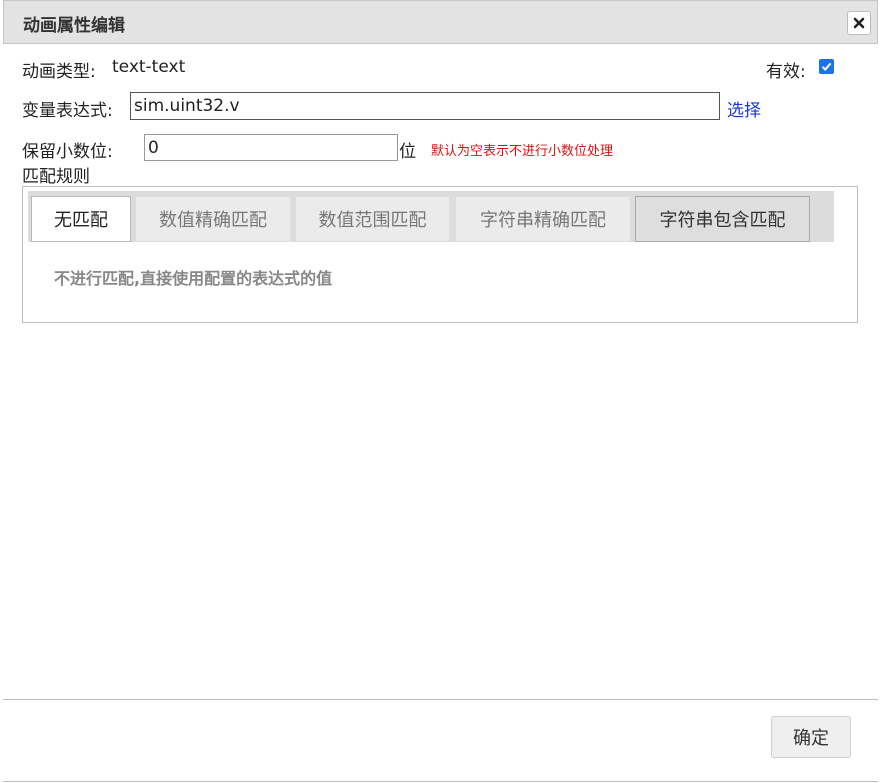 The image size is (882, 783). Describe the element at coordinates (811, 737) in the screenshot. I see `ok-button: 确定` at that location.